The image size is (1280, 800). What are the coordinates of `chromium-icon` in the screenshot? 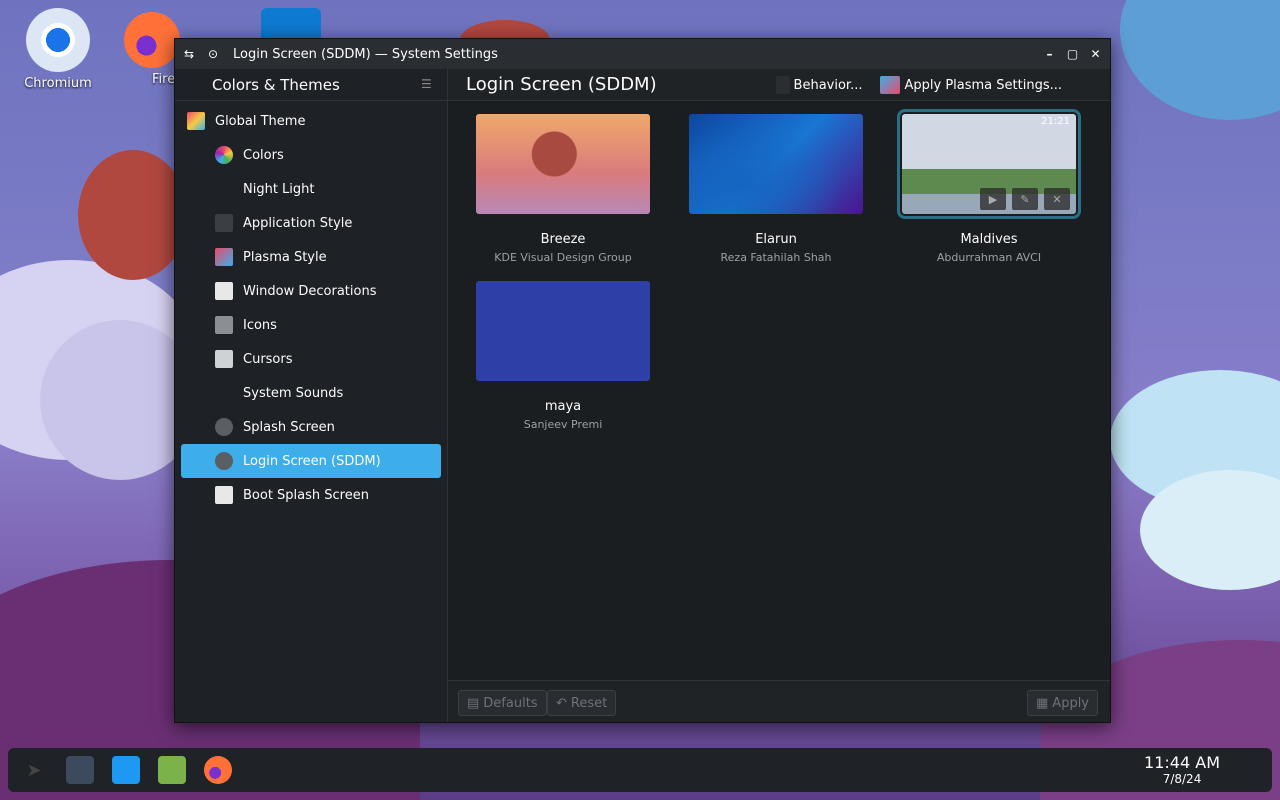 It's located at (58, 40).